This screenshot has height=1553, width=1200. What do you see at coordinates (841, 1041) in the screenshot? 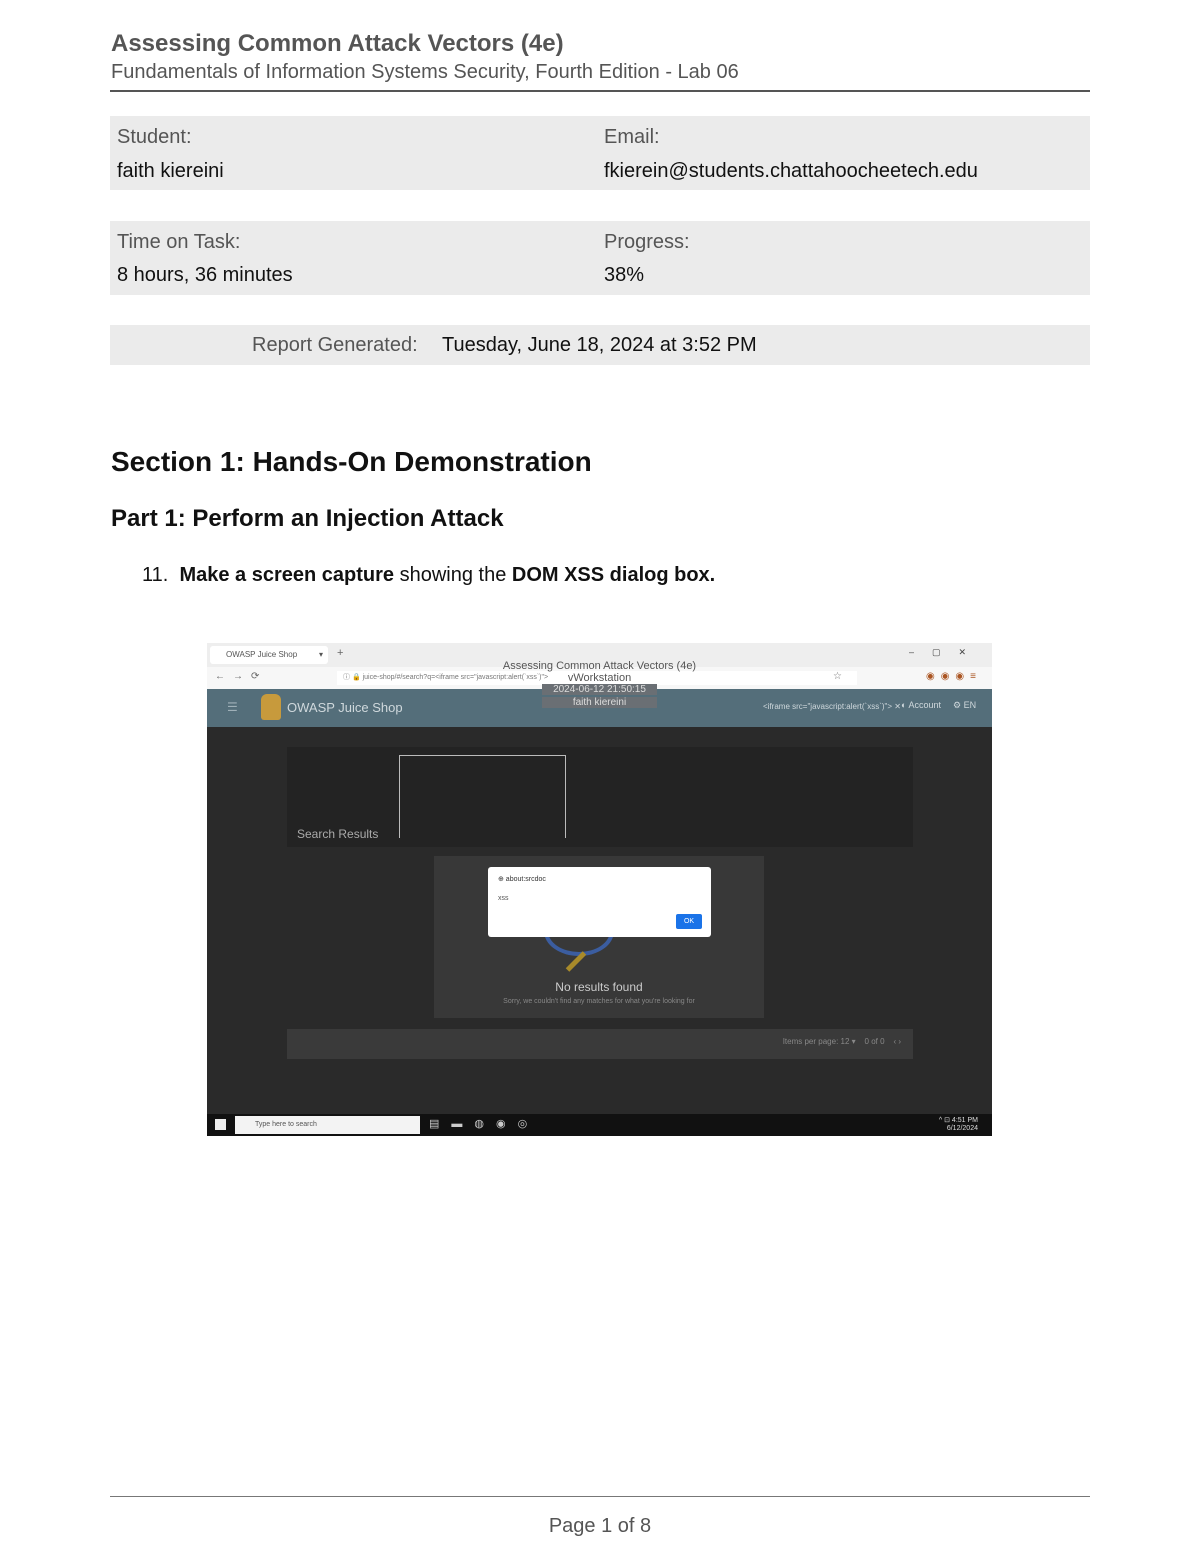
I see `paginator: Items per page: 12 ▾ 0 of 0 ‹ ›` at bounding box center [841, 1041].